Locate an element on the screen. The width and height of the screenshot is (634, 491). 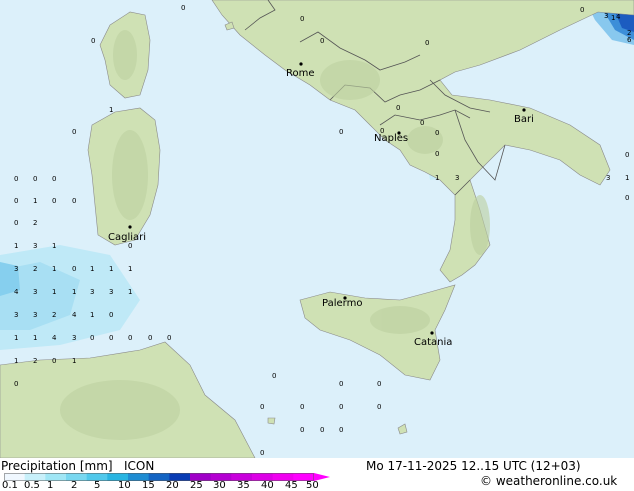
legend-tick-label: 45 is located at coordinates (291, 485).